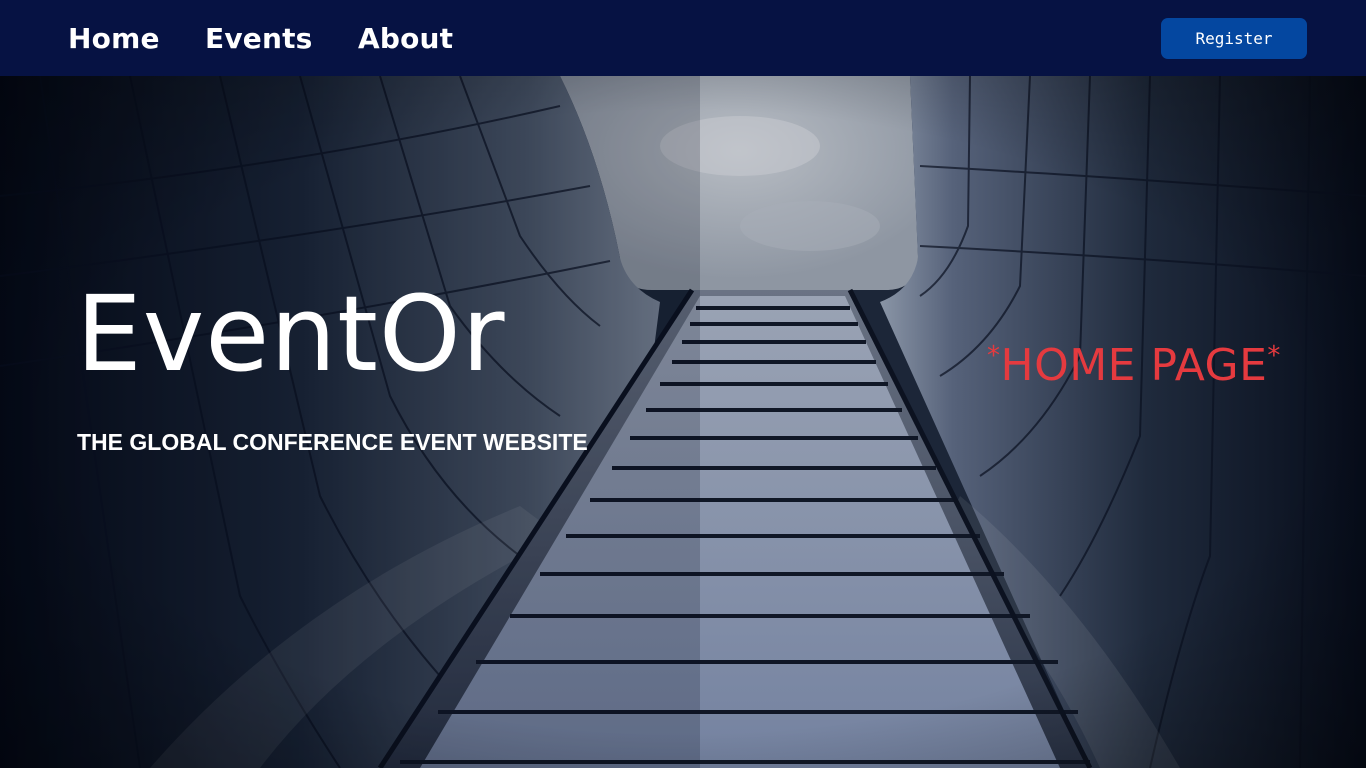  I want to click on nav-link-home: Home, so click(114, 39).